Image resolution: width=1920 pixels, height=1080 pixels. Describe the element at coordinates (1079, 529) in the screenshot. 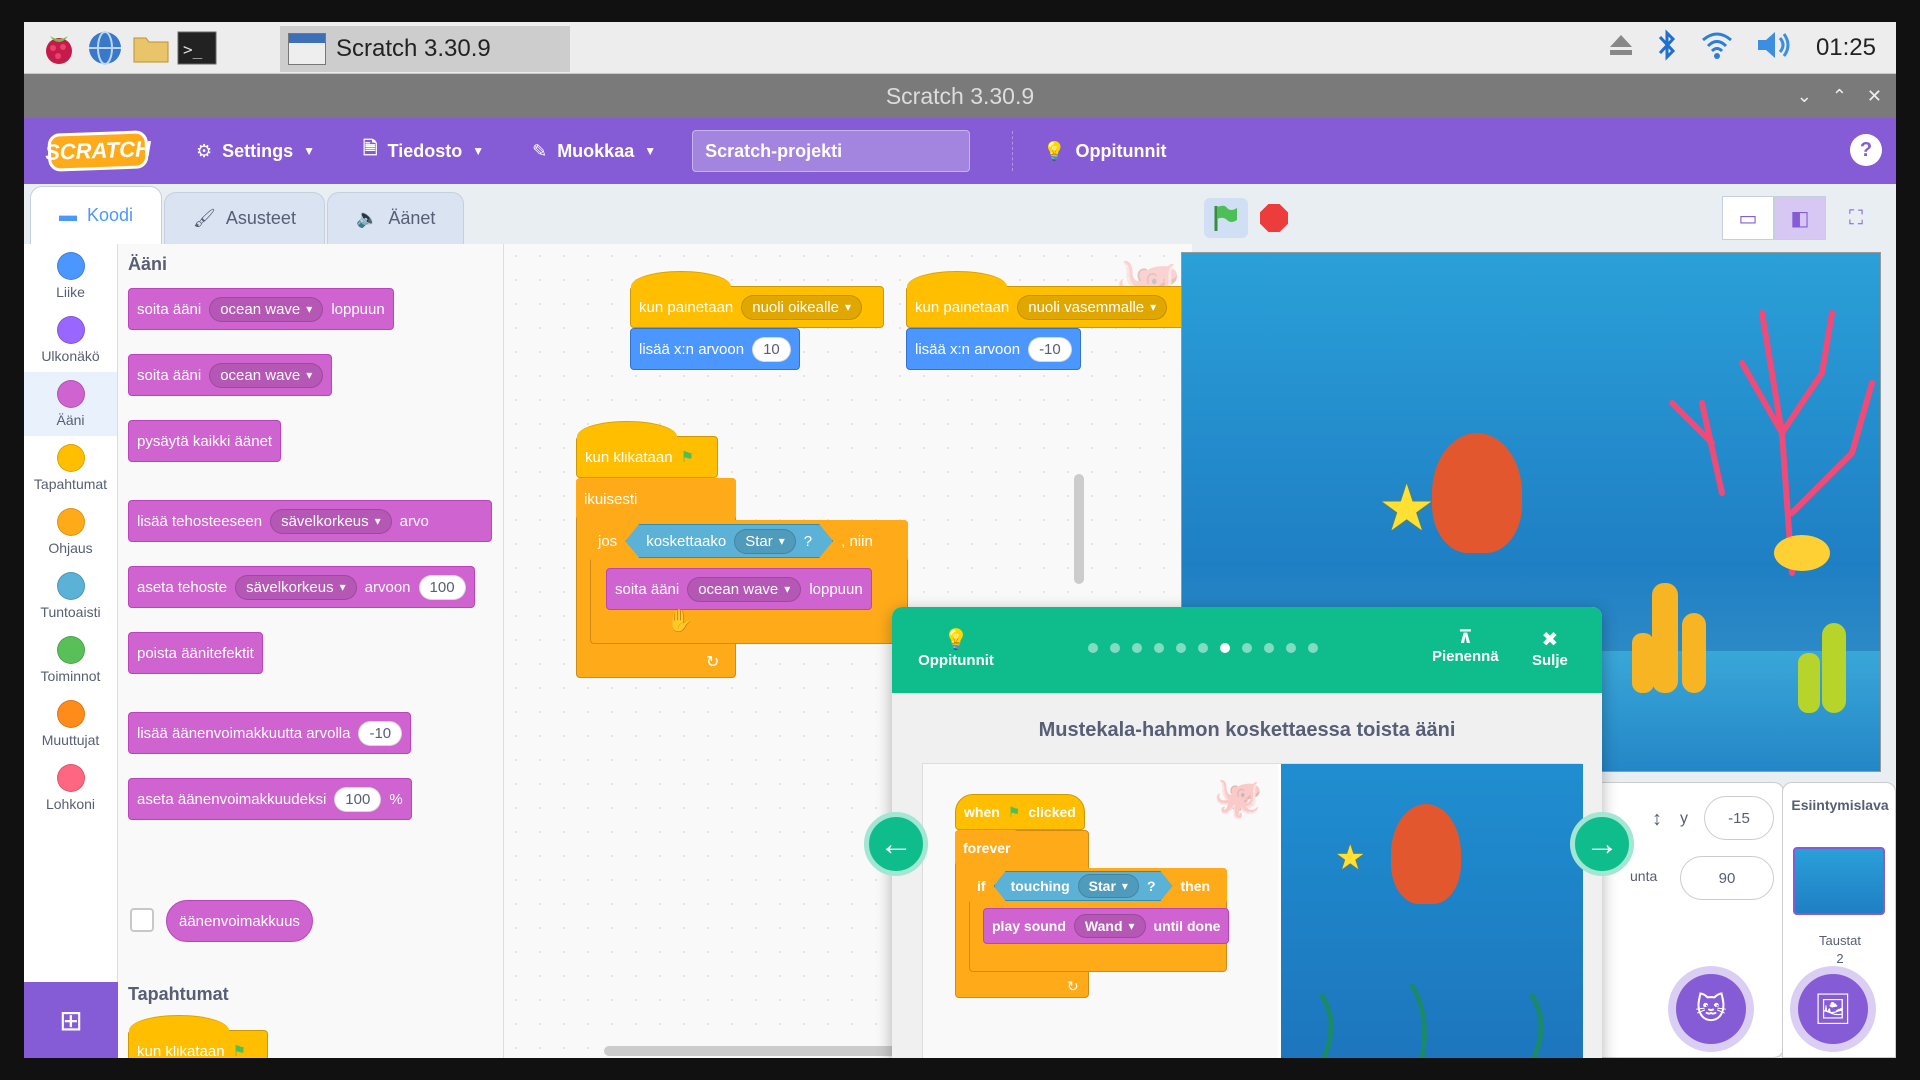

I see `workspace-vertical-scrollbar` at that location.